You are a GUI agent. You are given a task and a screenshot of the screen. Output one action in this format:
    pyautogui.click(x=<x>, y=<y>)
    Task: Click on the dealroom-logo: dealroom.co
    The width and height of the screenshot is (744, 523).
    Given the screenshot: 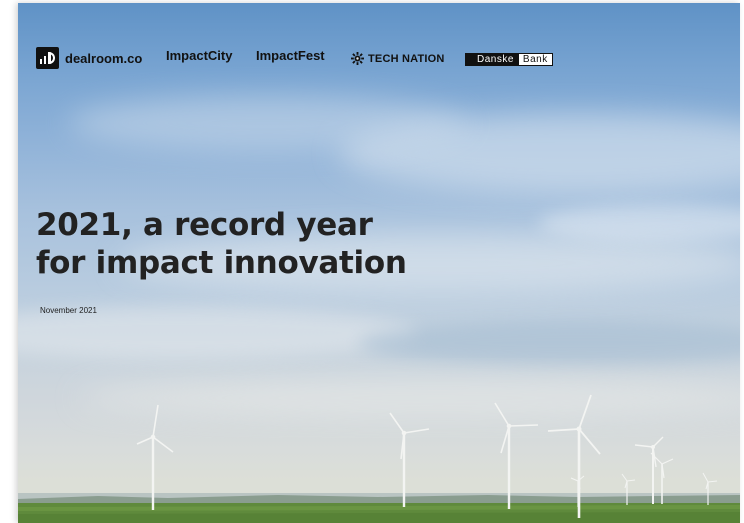 What is the action you would take?
    pyautogui.click(x=89, y=58)
    